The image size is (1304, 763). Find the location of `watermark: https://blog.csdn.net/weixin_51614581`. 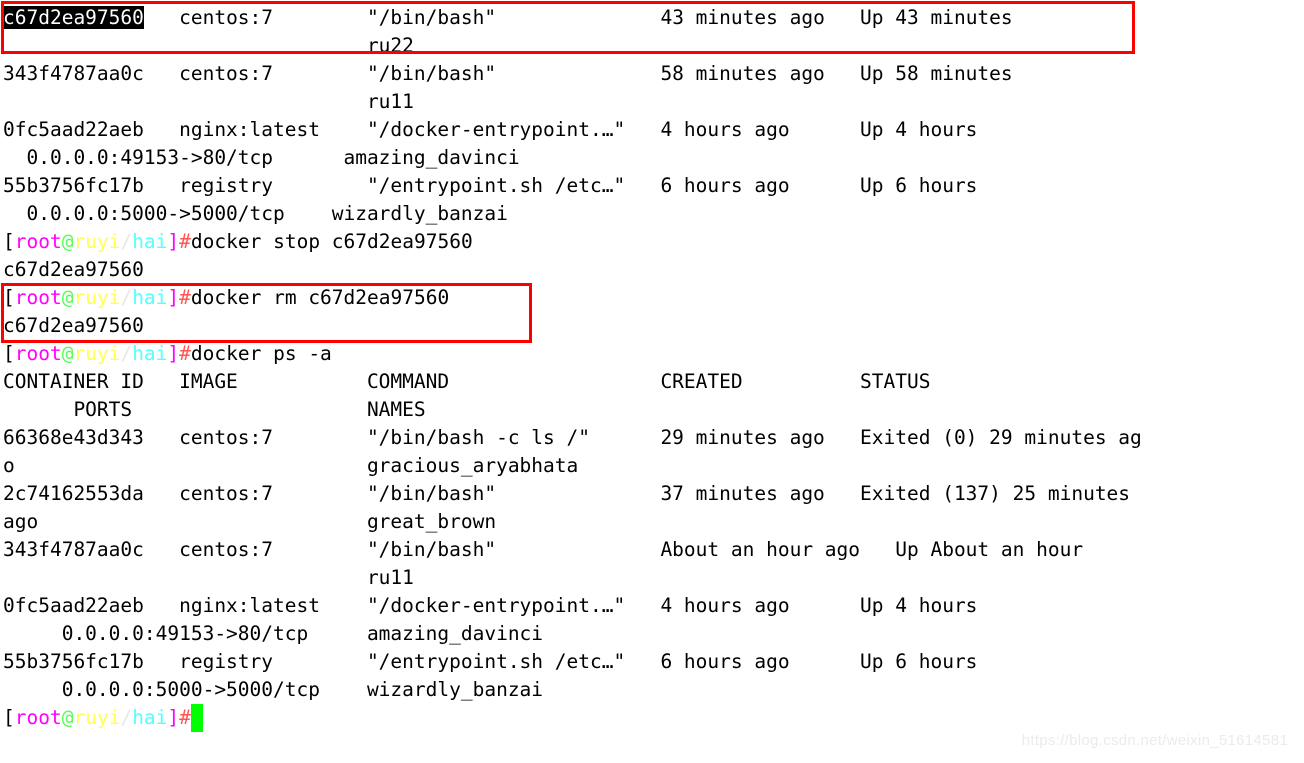

watermark: https://blog.csdn.net/weixin_51614581 is located at coordinates (1154, 740).